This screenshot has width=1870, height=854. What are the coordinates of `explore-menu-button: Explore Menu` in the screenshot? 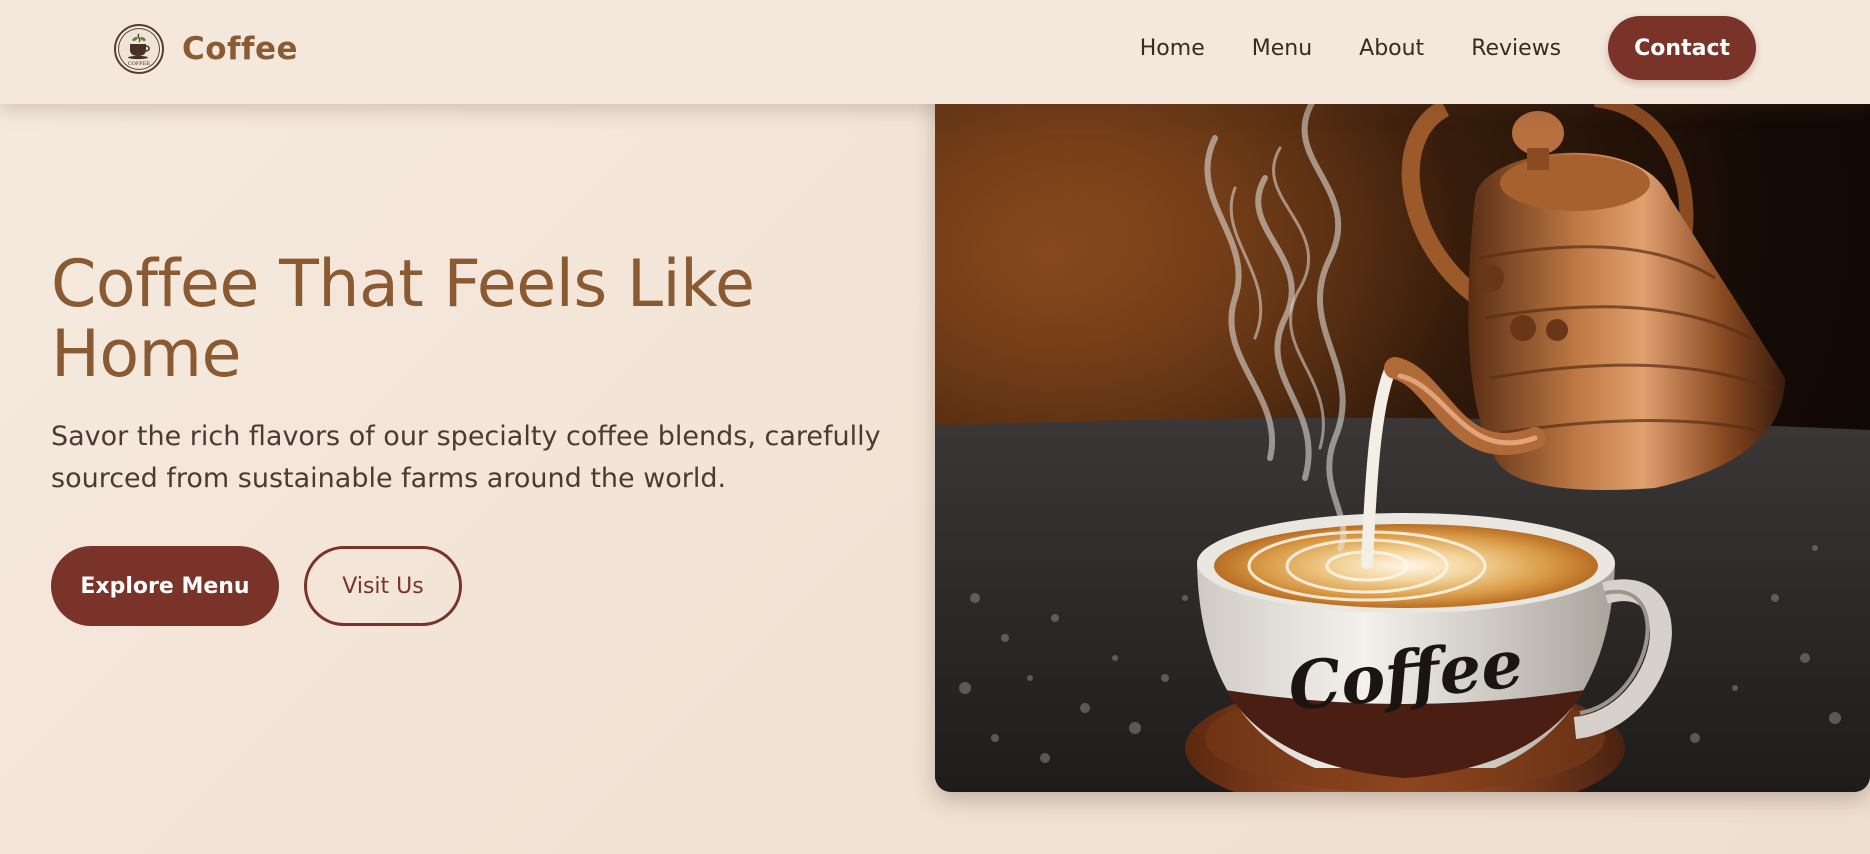 It's located at (165, 586).